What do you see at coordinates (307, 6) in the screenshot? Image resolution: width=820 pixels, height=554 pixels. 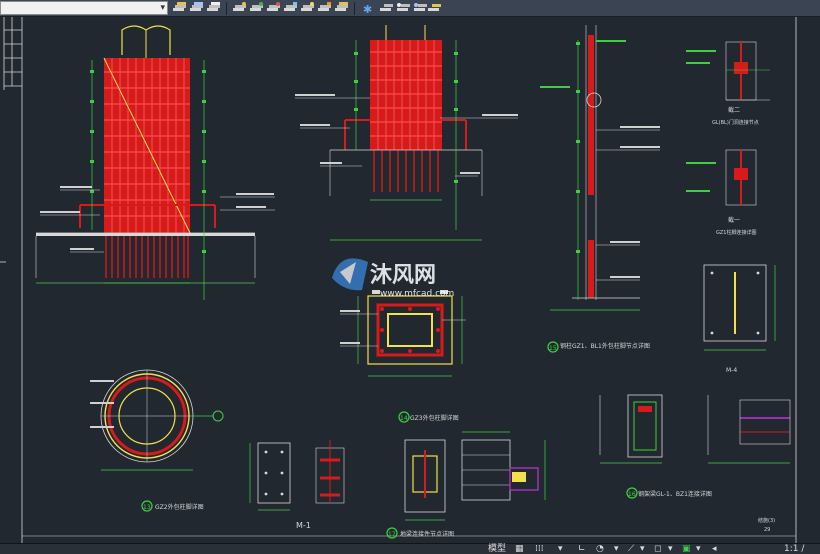 I see `layer-off-icon` at bounding box center [307, 6].